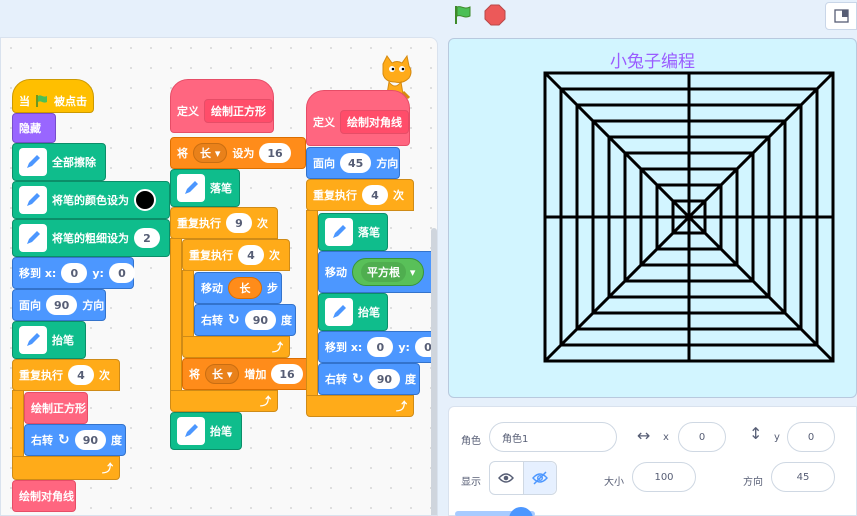 The height and width of the screenshot is (516, 857). What do you see at coordinates (553, 437) in the screenshot?
I see `sprite-name-input: 角色1` at bounding box center [553, 437].